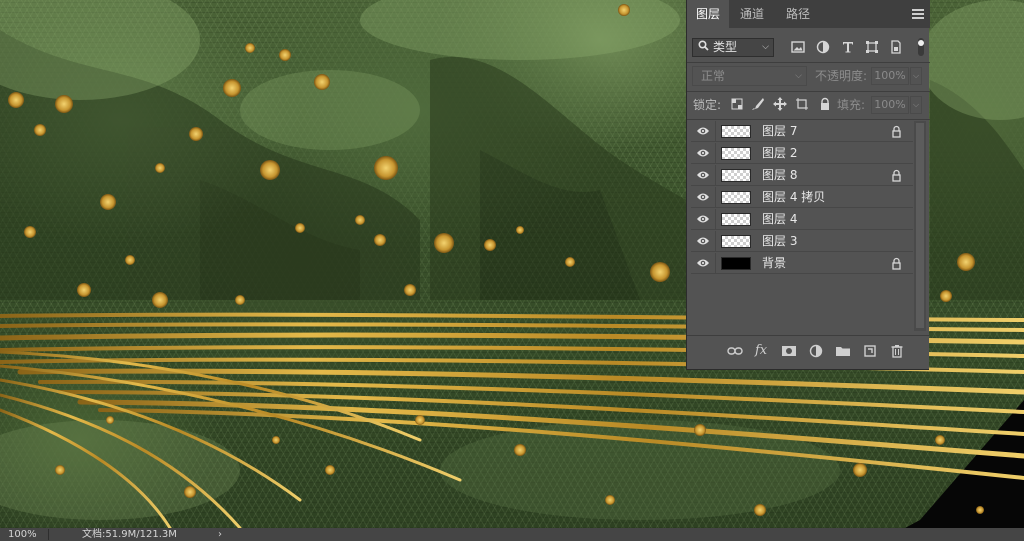 This screenshot has width=1024, height=541. Describe the element at coordinates (774, 263) in the screenshot. I see `layer-name: 背景` at that location.